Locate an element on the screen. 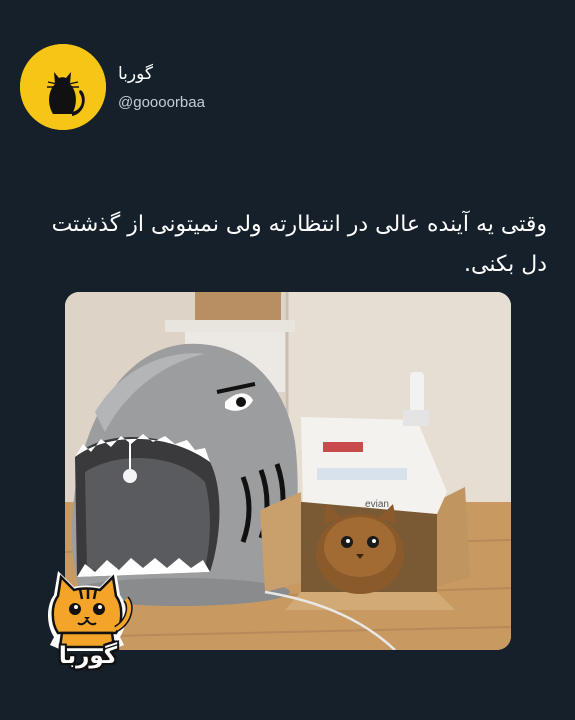  tweet-header: گوربا @goooorbaa is located at coordinates (287, 88).